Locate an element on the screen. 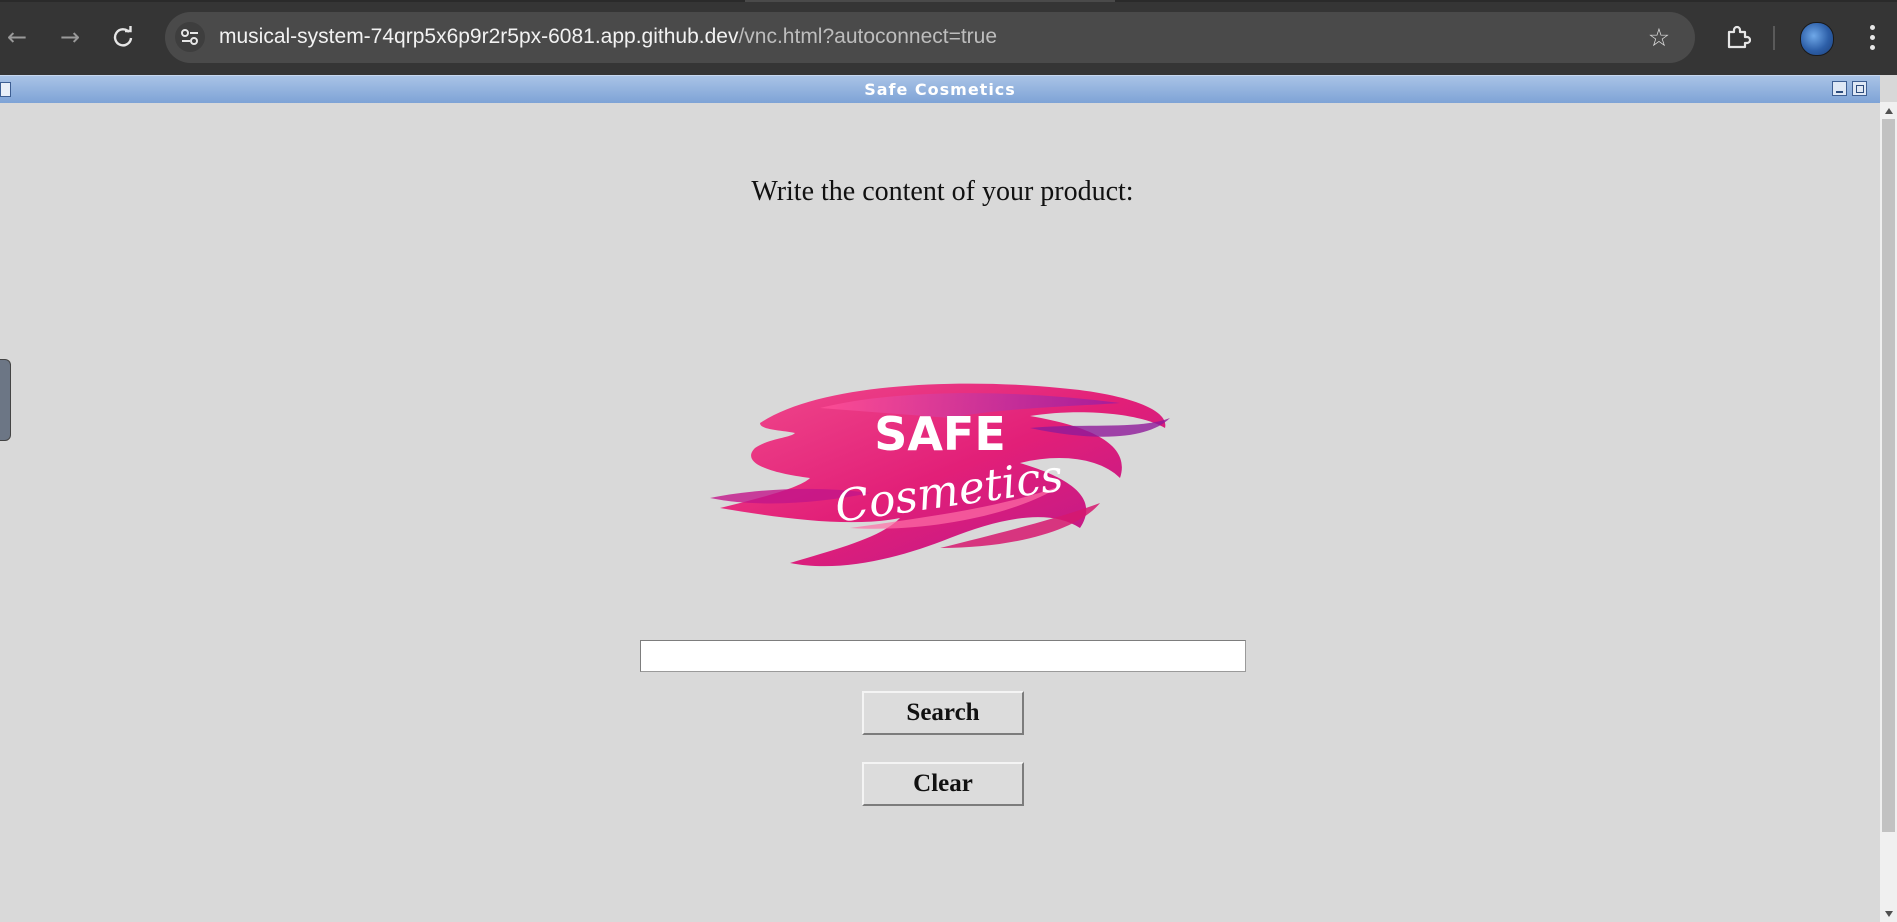  window-title-bar: Safe Cosmetics is located at coordinates (940, 89).